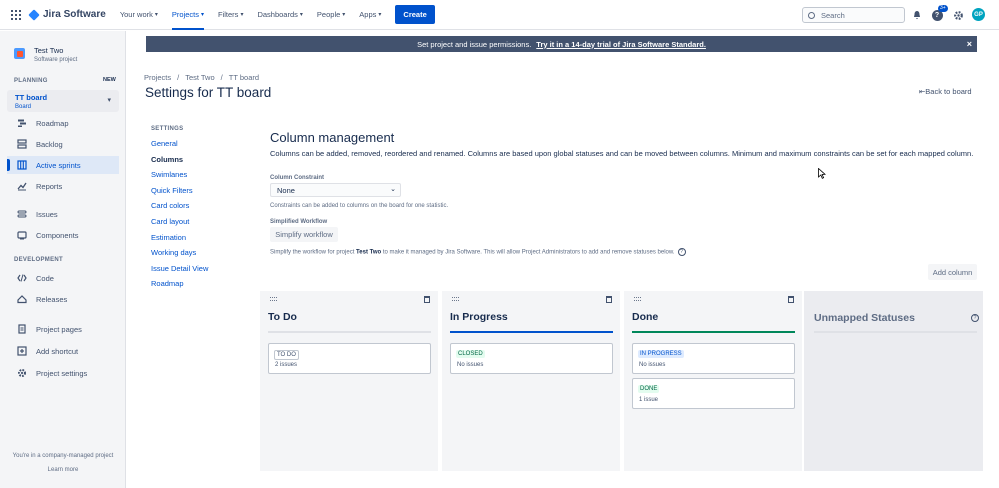 This screenshot has height=488, width=999. I want to click on gear-icon, so click(22, 373).